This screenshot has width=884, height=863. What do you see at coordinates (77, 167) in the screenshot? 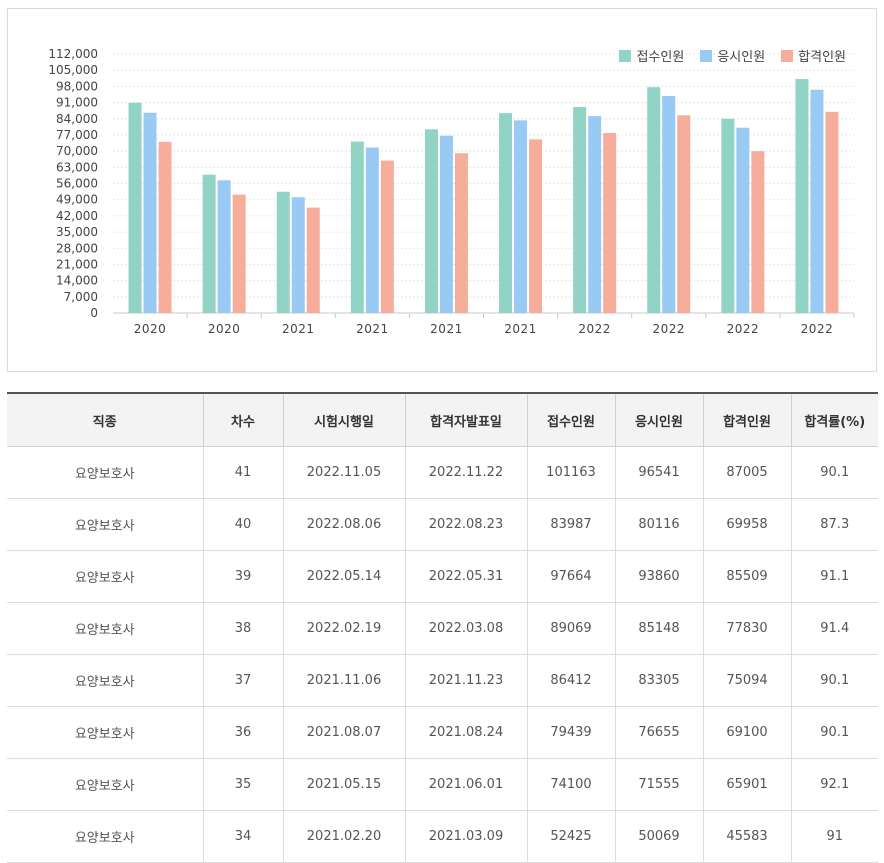
I see `y-tick-label: 63,000` at bounding box center [77, 167].